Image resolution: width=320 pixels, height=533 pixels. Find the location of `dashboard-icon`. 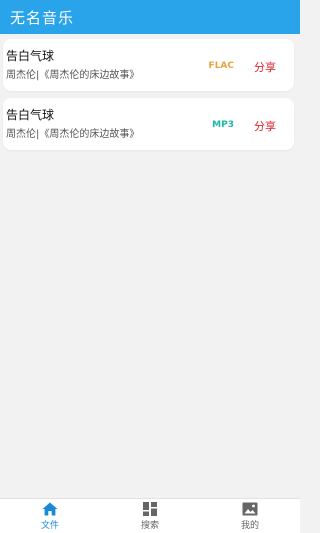

dashboard-icon is located at coordinates (150, 508).